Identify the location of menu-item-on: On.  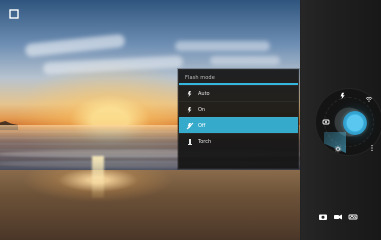
(238, 109).